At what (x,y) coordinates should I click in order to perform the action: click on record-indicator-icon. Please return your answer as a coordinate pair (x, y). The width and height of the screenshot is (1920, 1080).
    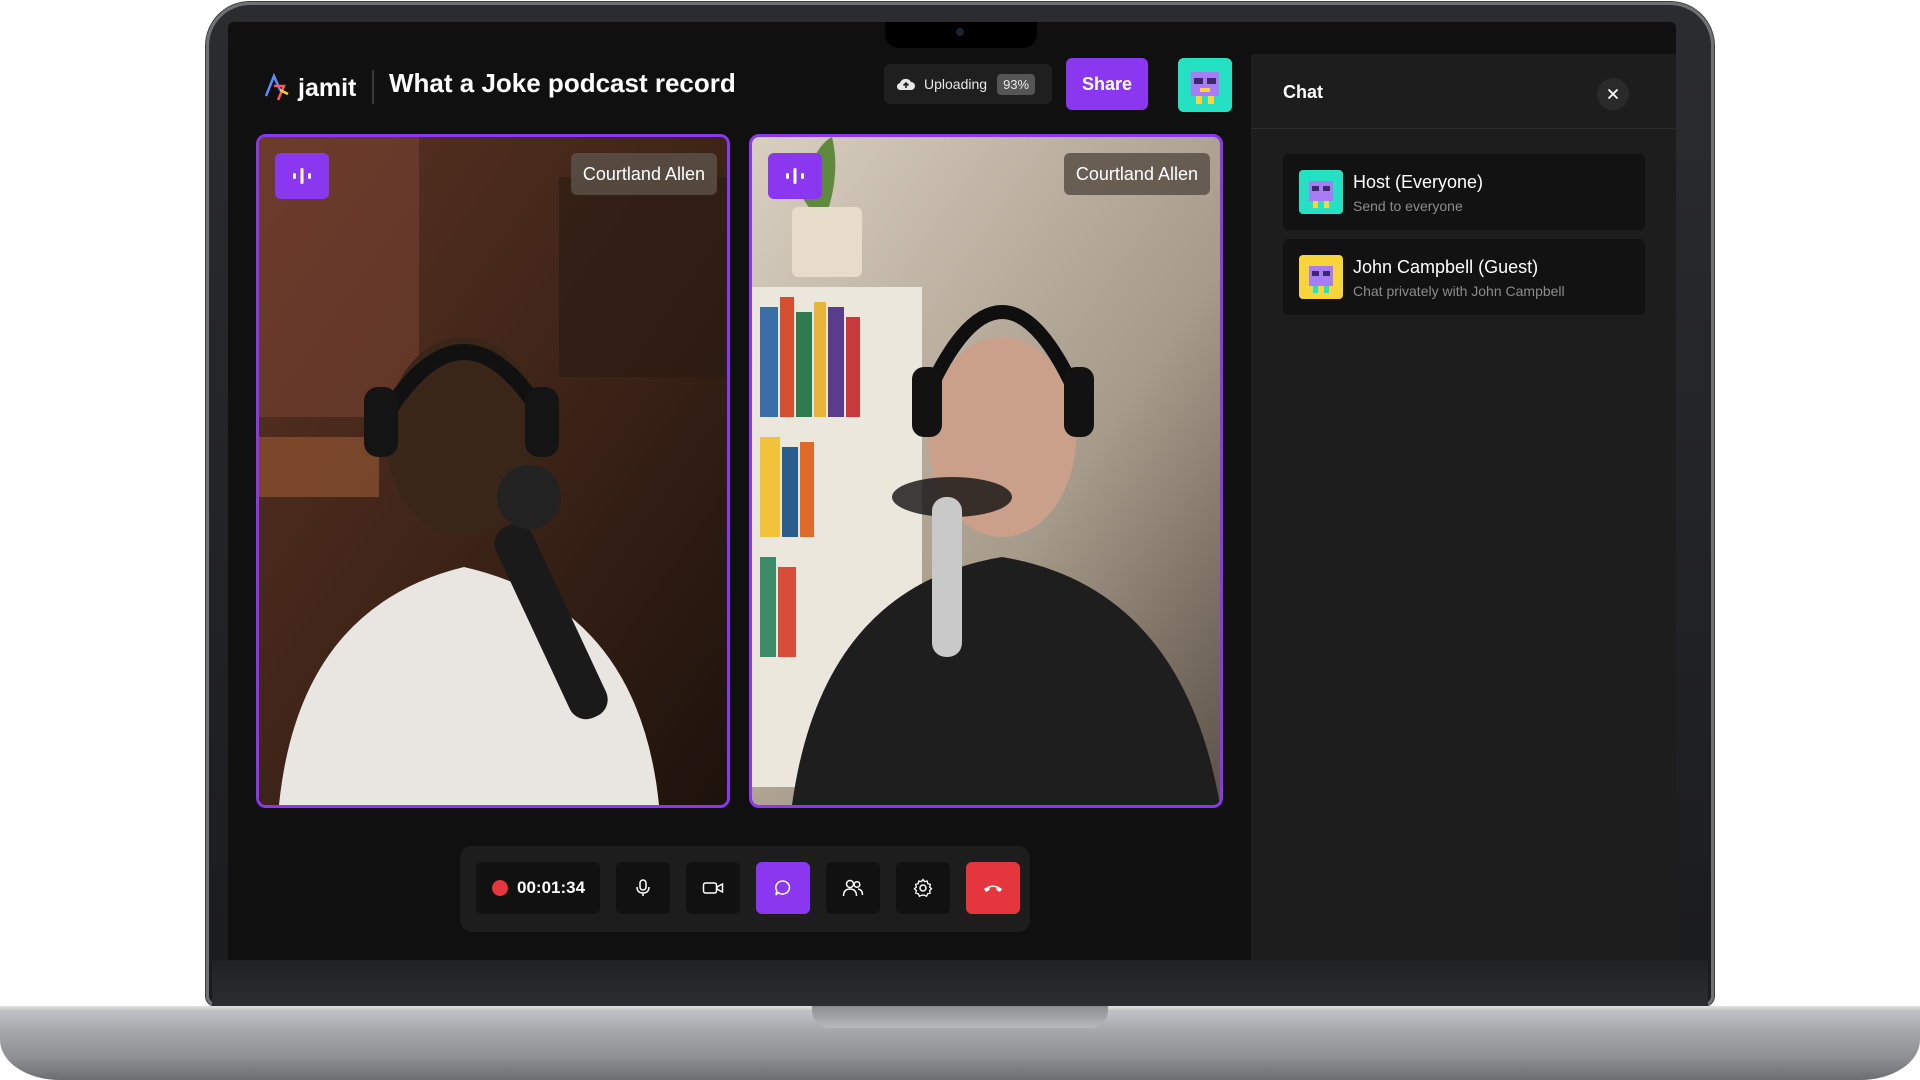
    Looking at the image, I should click on (500, 888).